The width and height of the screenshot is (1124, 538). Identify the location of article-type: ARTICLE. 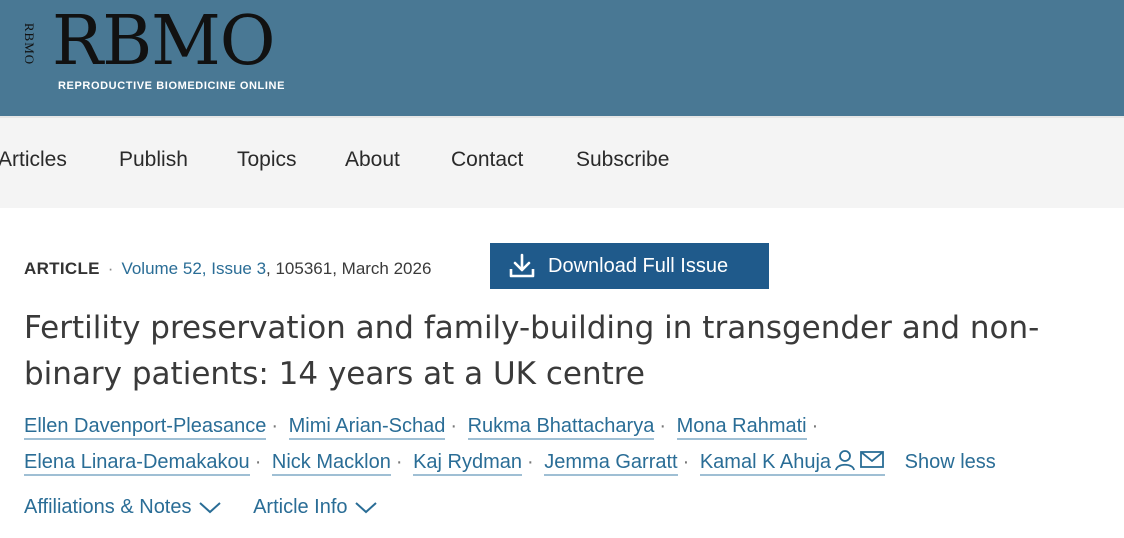
(62, 268).